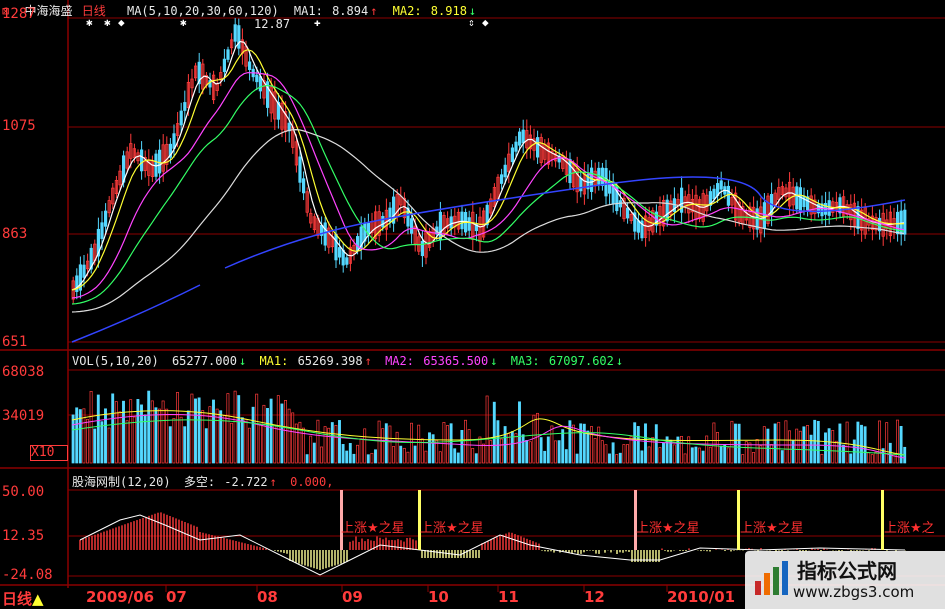  Describe the element at coordinates (27, 575) in the screenshot. I see `indicator-tick: -24.08` at that location.